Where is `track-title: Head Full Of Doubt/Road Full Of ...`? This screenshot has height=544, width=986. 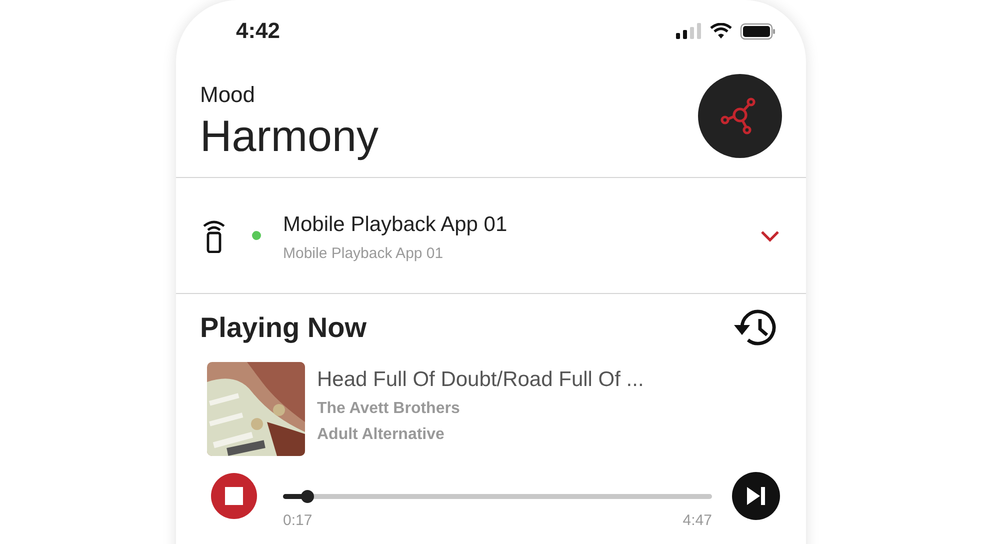
track-title: Head Full Of Doubt/Road Full Of ... is located at coordinates (480, 380).